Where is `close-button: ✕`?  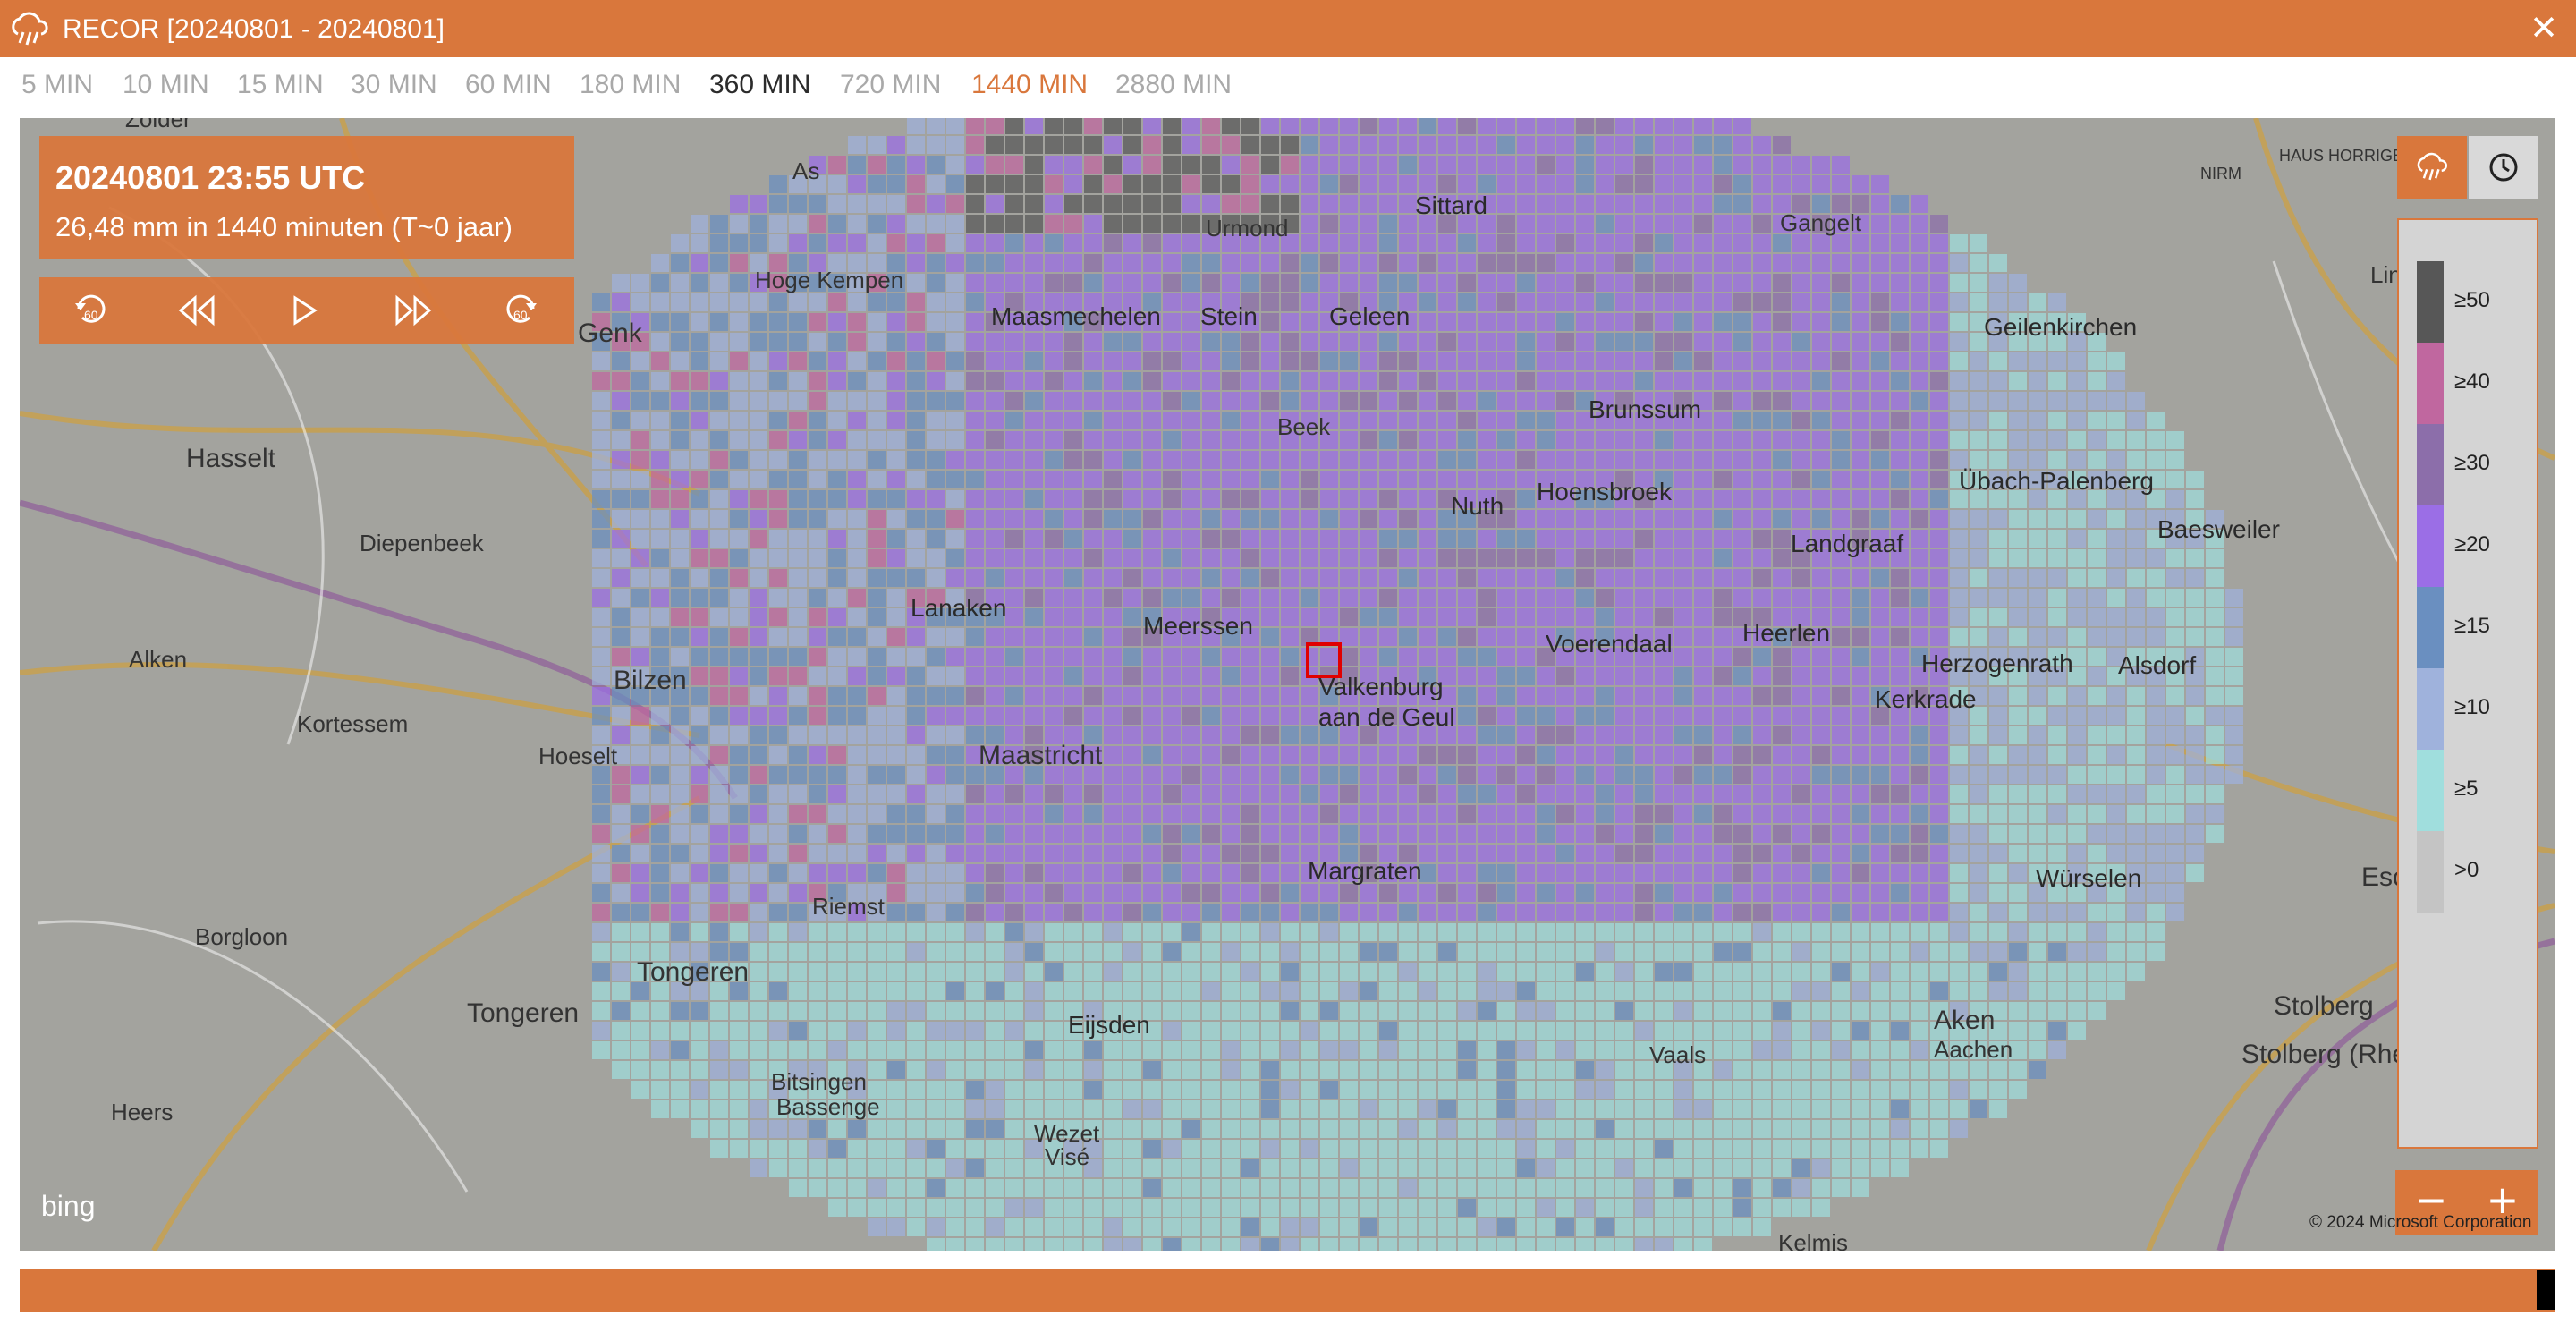
close-button: ✕ is located at coordinates (2543, 28).